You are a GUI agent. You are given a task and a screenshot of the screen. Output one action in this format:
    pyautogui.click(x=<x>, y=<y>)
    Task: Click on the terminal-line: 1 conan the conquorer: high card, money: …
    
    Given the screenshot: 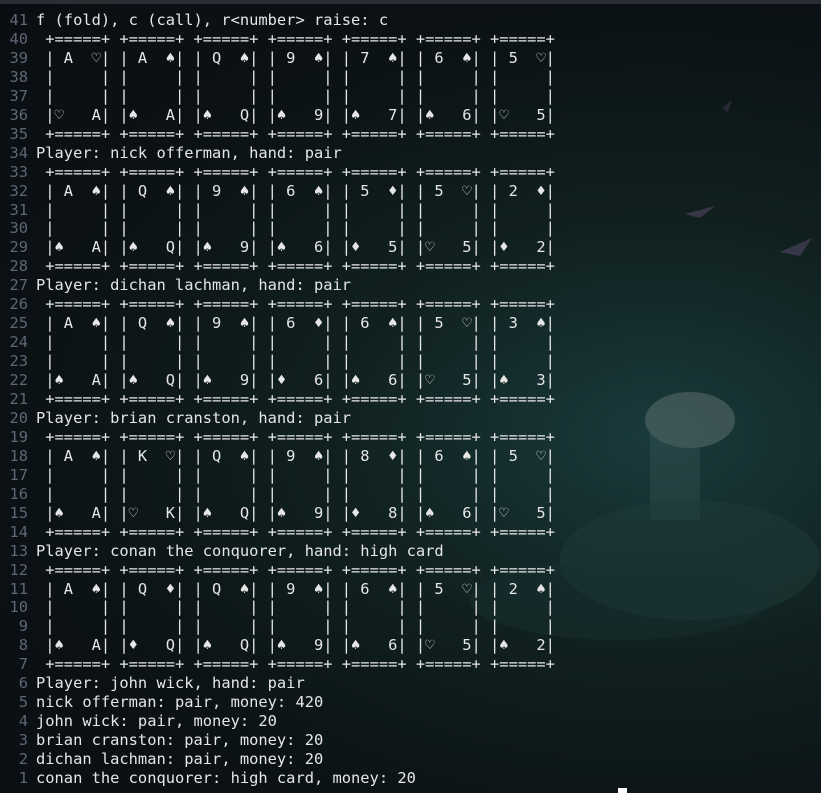 What is the action you would take?
    pyautogui.click(x=208, y=778)
    